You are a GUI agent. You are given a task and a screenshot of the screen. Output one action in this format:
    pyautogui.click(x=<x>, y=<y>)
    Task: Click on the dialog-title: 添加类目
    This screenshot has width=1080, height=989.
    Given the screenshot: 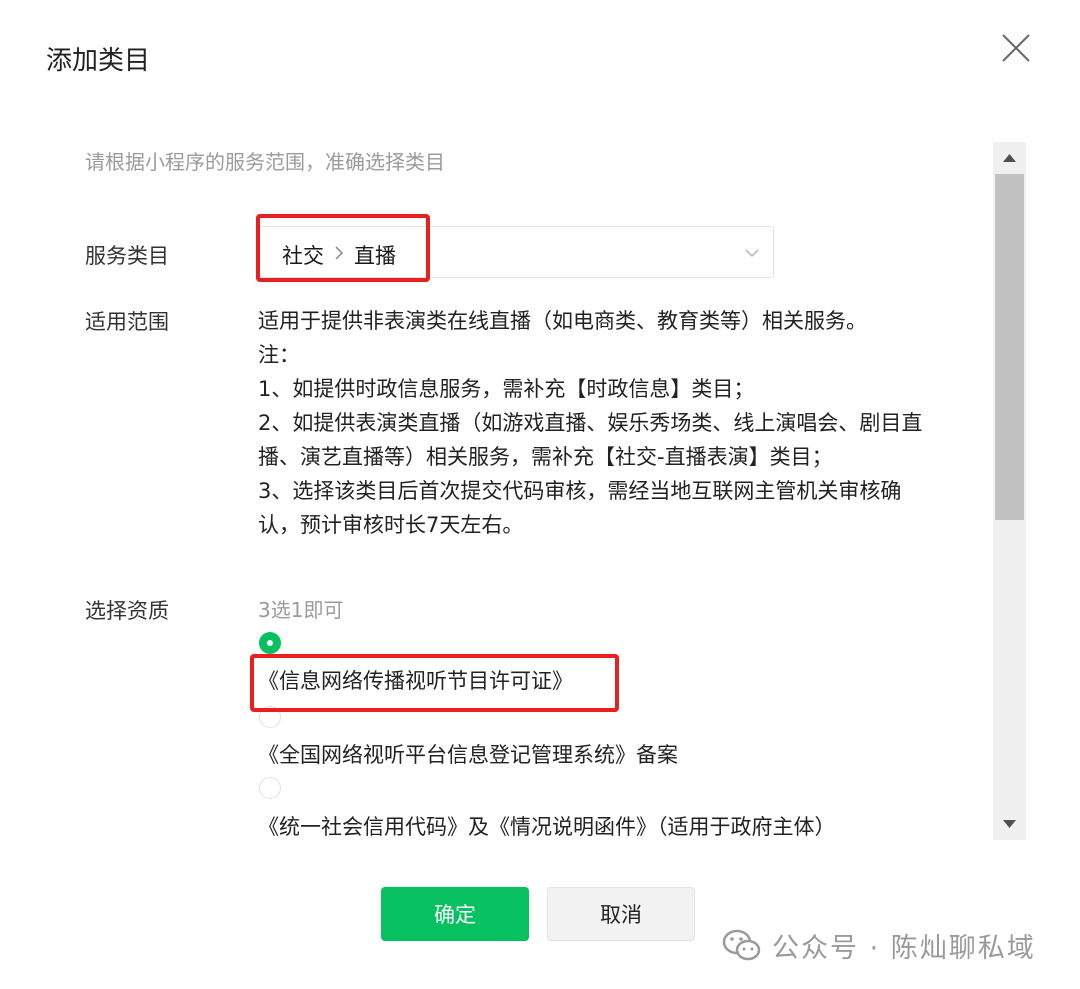 What is the action you would take?
    pyautogui.click(x=98, y=61)
    